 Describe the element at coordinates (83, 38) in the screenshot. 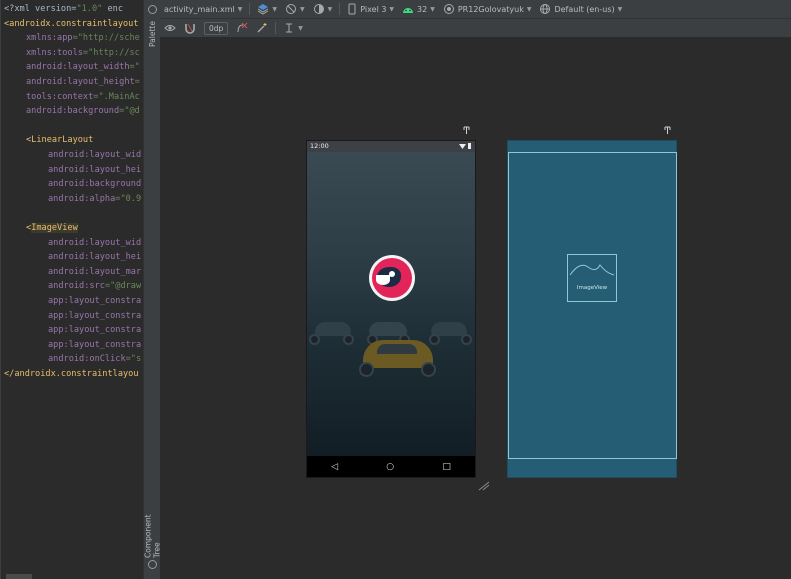

I see `code-line: xmlns:app="http://sche` at that location.